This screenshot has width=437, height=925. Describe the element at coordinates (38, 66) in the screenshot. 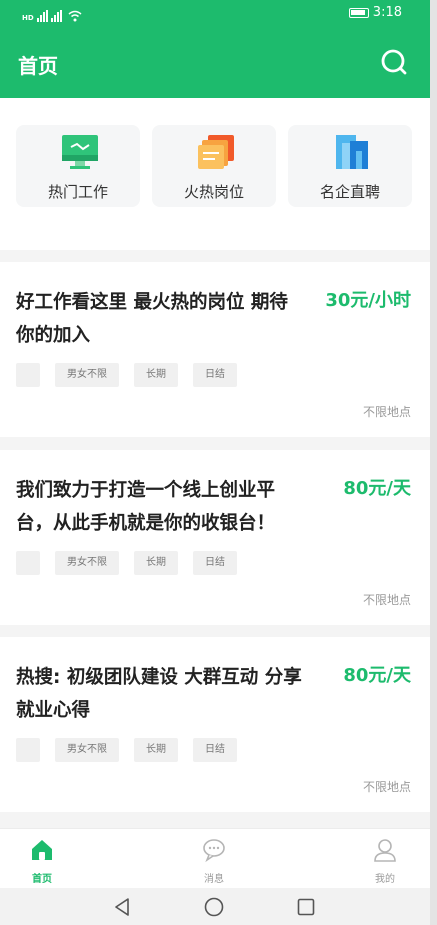

I see `page-title: 首页` at that location.